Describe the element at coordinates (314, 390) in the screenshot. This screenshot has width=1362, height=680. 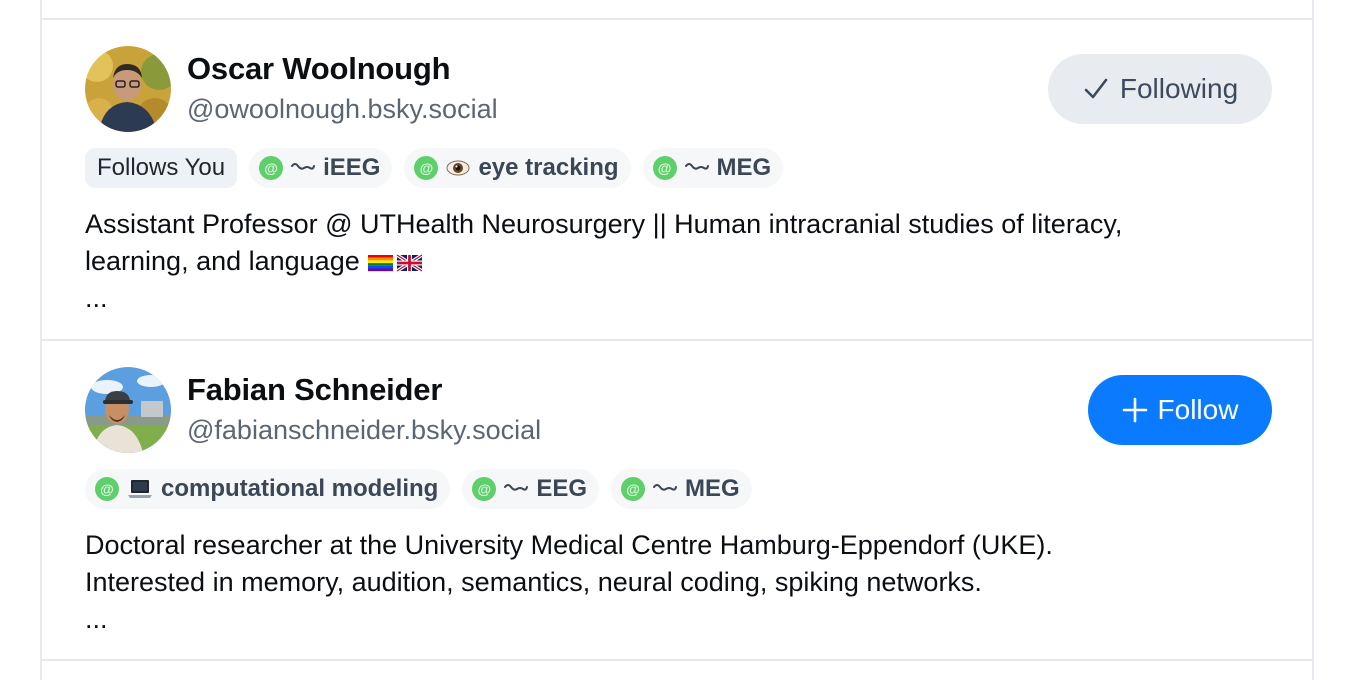
I see `display-name: Fabian Schneider` at that location.